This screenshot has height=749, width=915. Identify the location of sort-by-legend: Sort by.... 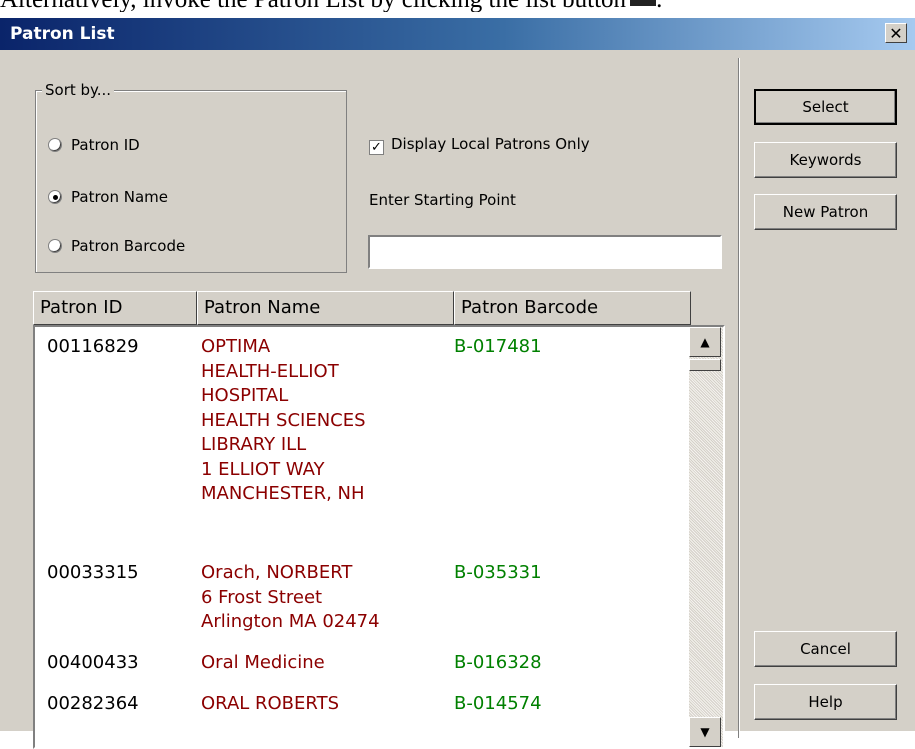
(78, 90).